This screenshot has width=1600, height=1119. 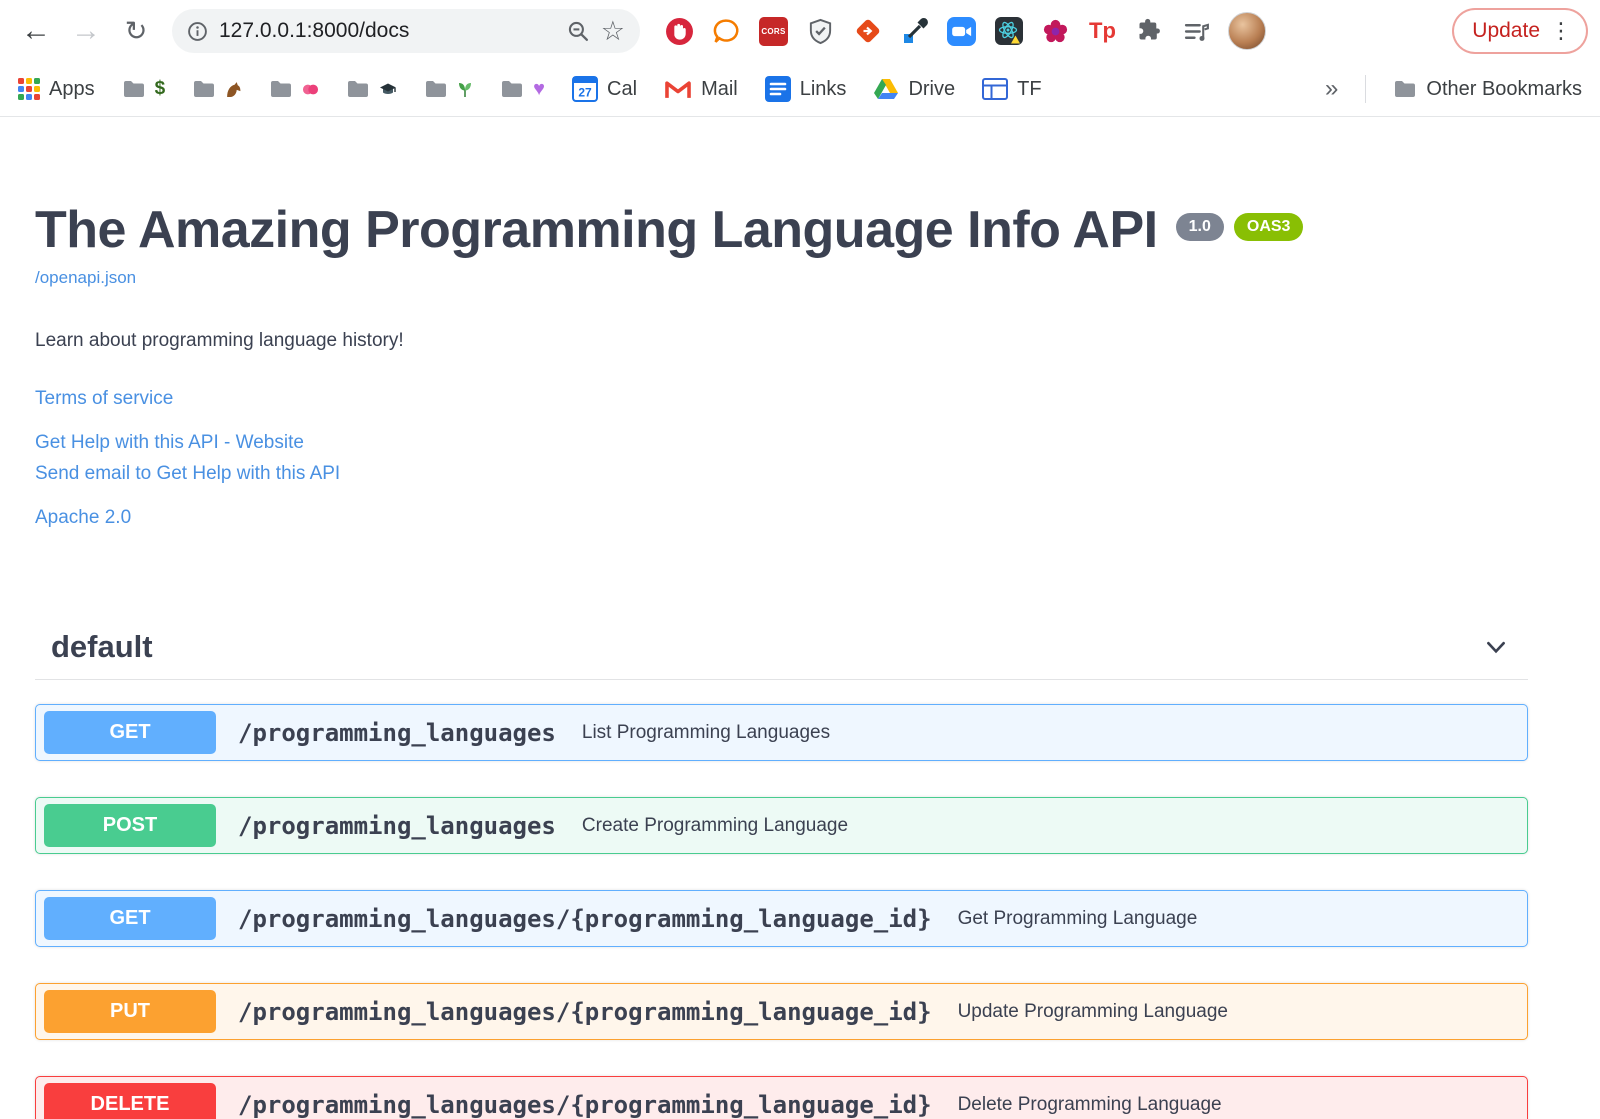 What do you see at coordinates (465, 89) in the screenshot?
I see `herb-glyph` at bounding box center [465, 89].